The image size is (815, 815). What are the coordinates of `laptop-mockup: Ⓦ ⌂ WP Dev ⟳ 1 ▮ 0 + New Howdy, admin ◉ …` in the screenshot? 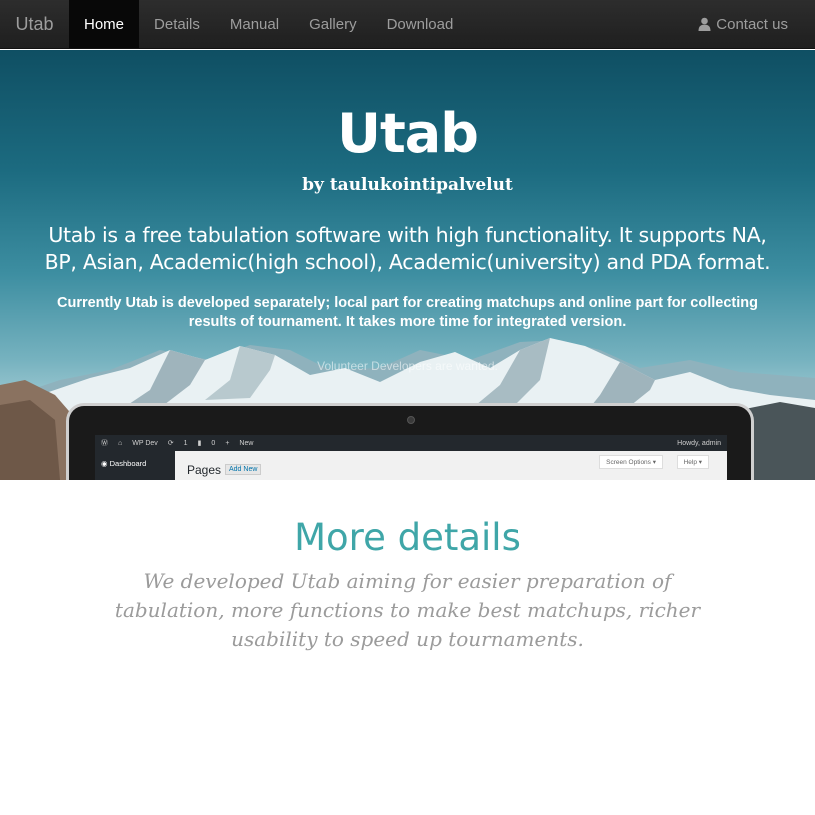 It's located at (410, 441).